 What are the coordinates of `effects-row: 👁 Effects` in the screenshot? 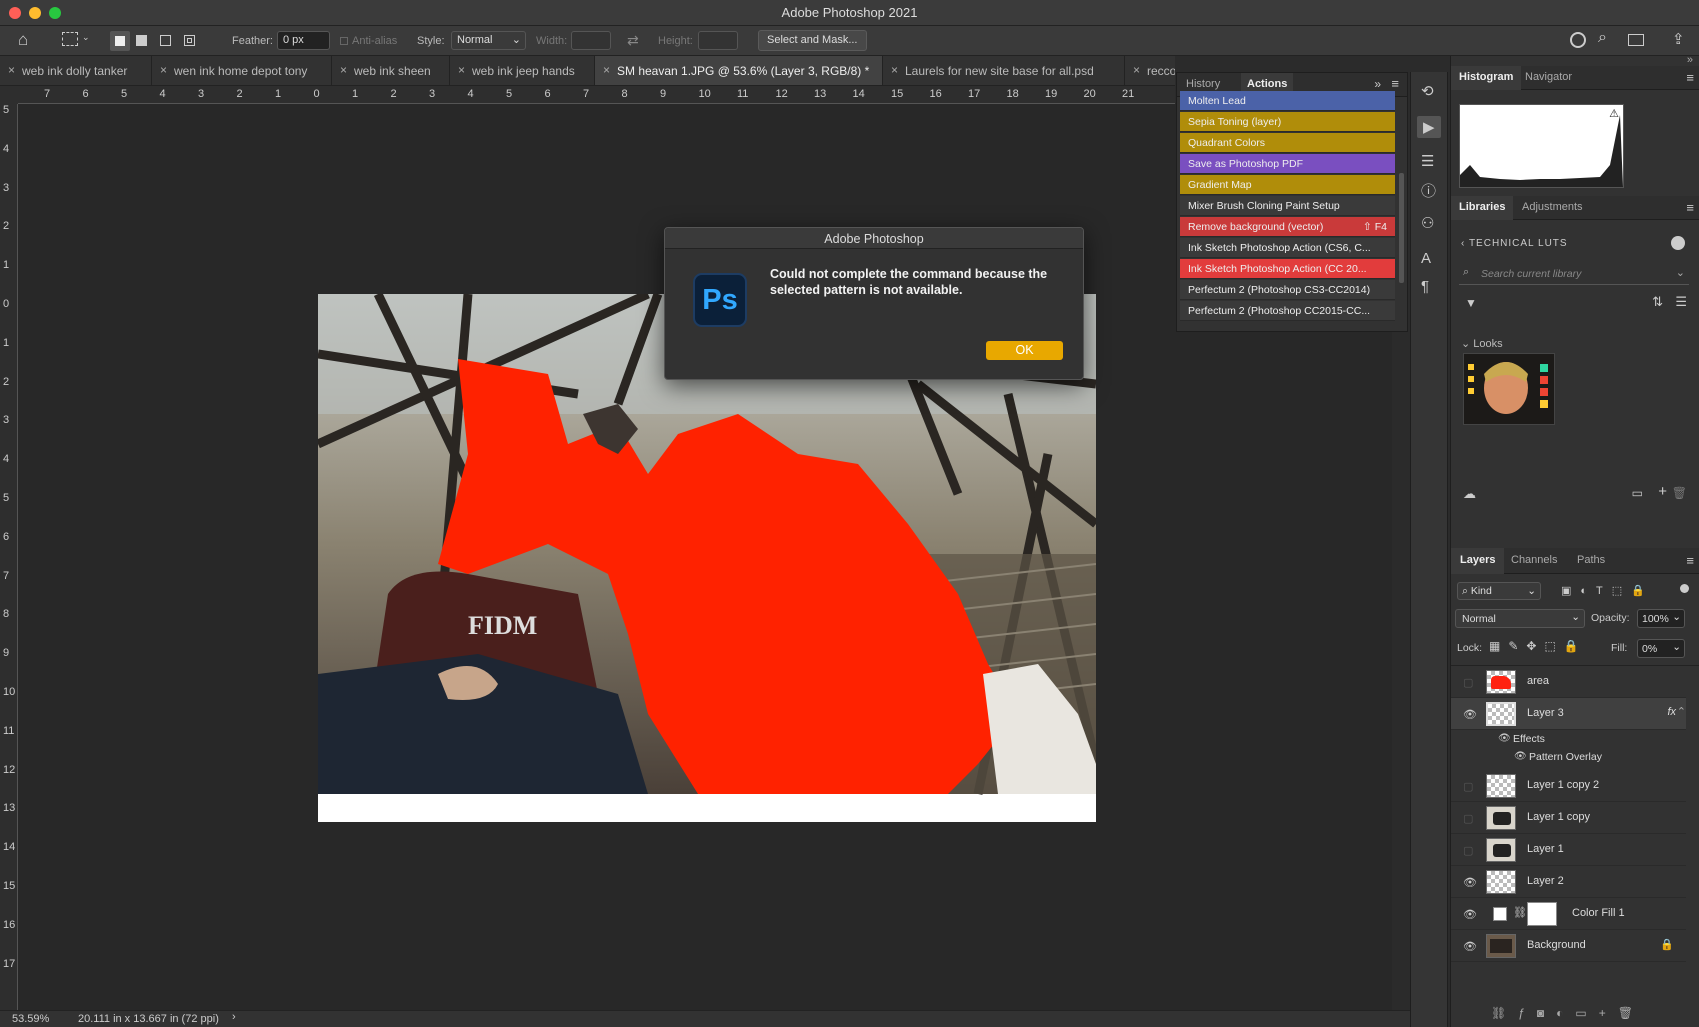 It's located at (1568, 739).